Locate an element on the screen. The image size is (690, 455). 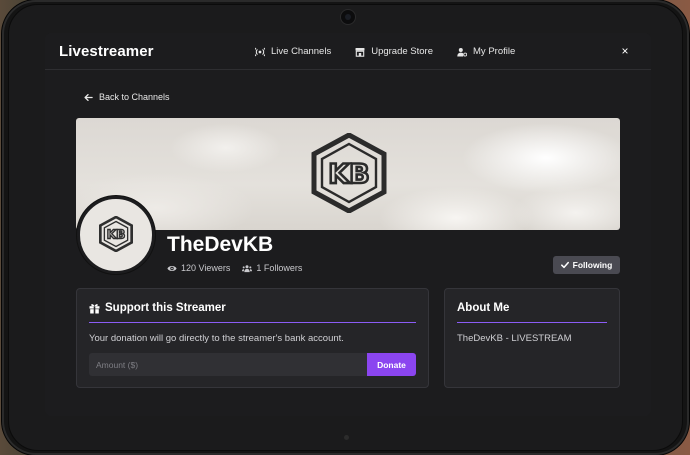
nav-my-profile: My Profile is located at coordinates (486, 51).